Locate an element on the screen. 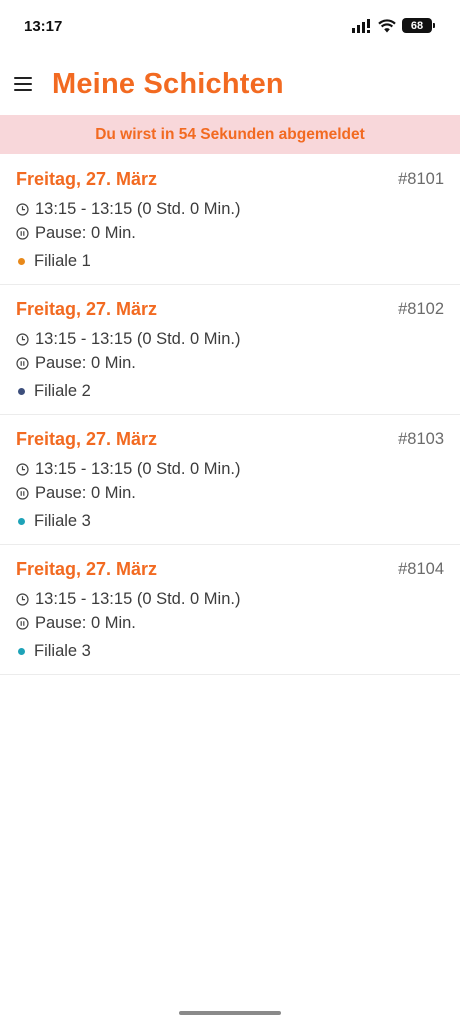 This screenshot has width=460, height=1024. shift-id: #8101 is located at coordinates (421, 179).